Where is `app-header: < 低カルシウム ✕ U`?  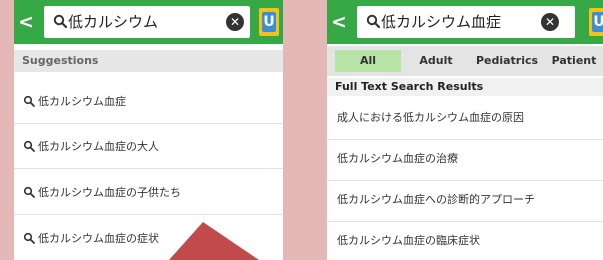
app-header: < 低カルシウム ✕ U is located at coordinates (148, 22).